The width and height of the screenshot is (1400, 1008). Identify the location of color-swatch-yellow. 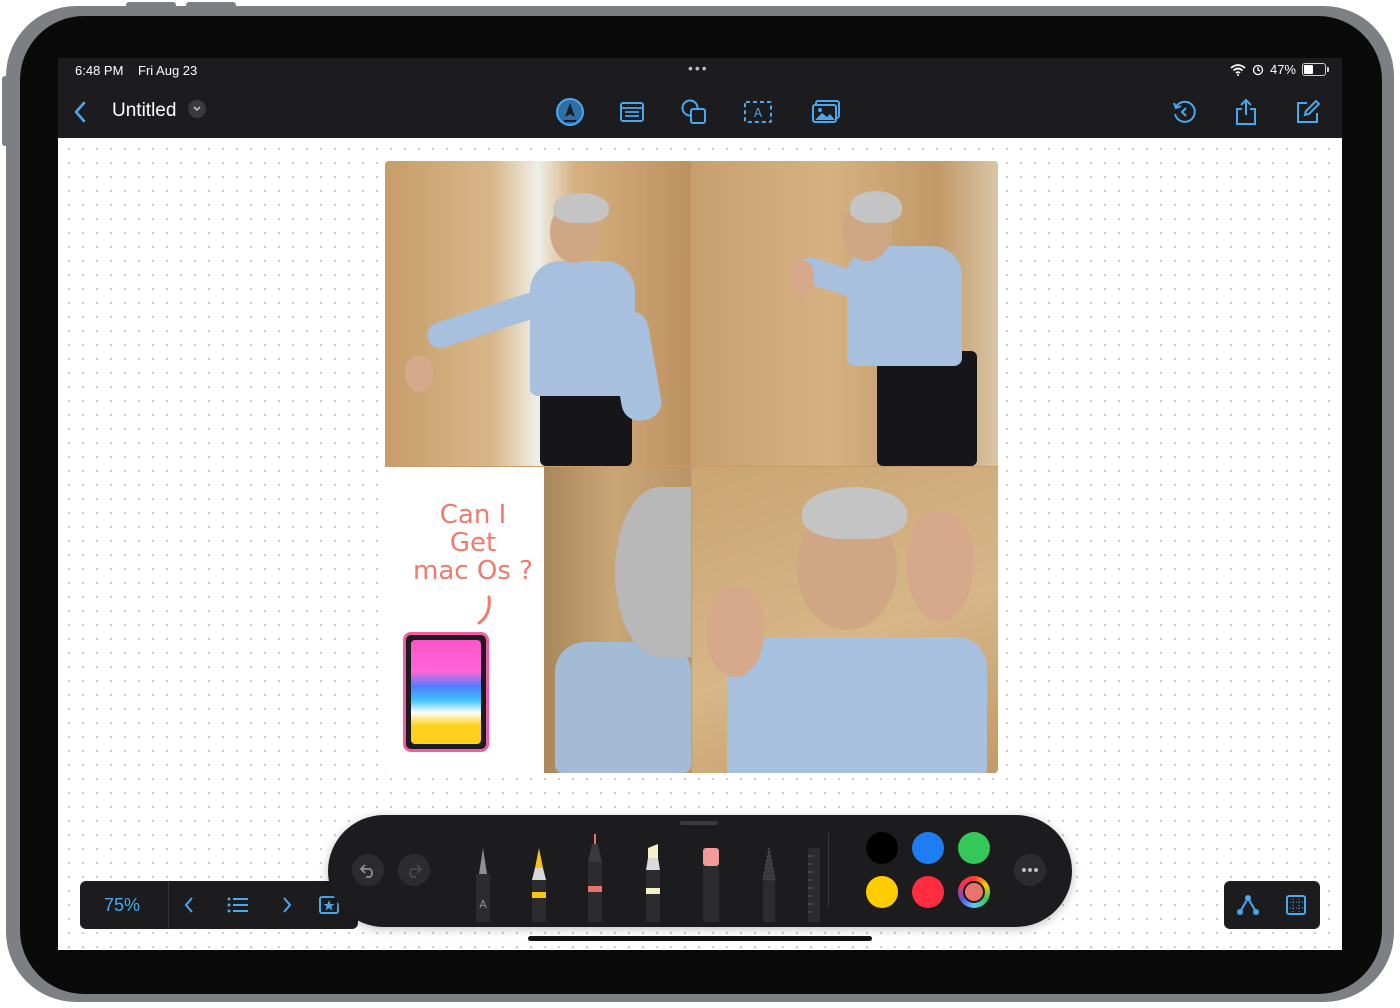
(882, 892).